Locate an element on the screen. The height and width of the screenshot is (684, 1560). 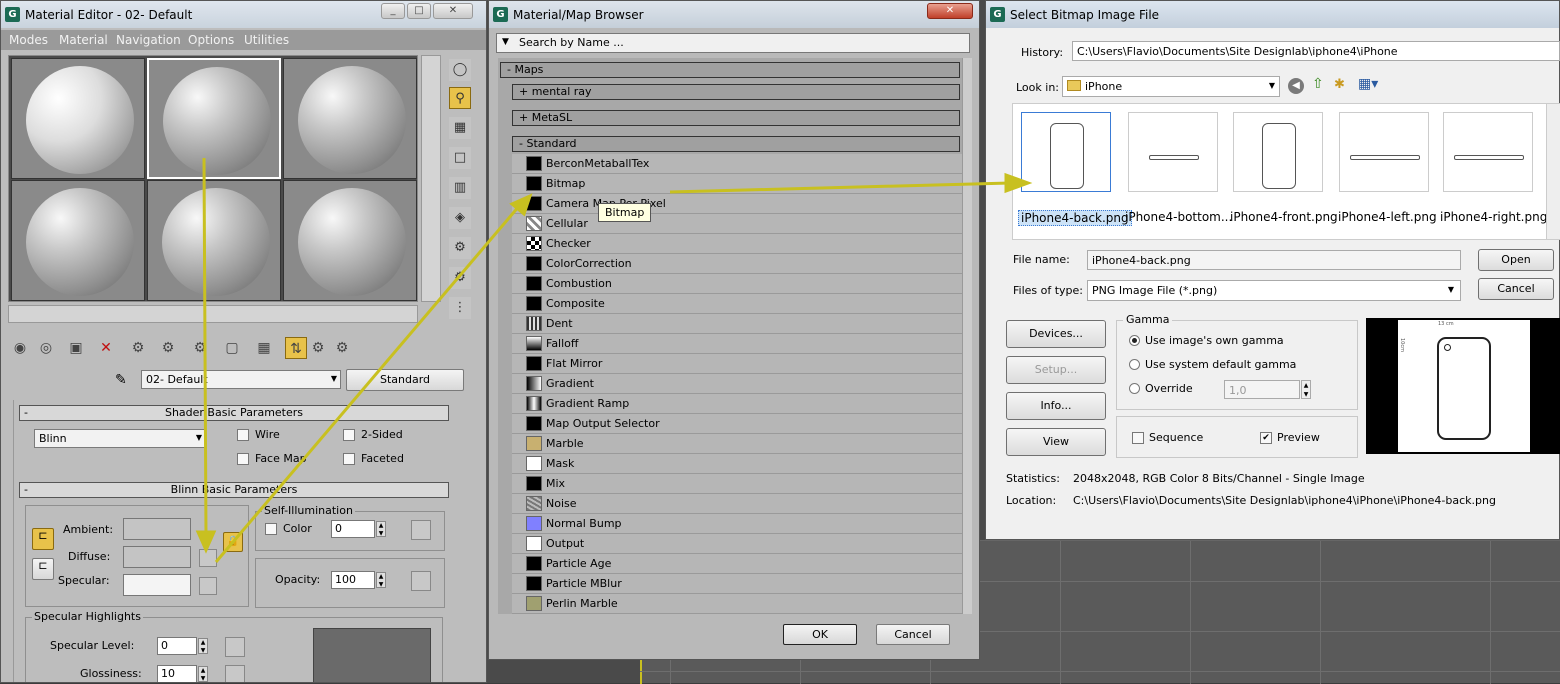
menu-utilities: Utilities is located at coordinates (266, 40).